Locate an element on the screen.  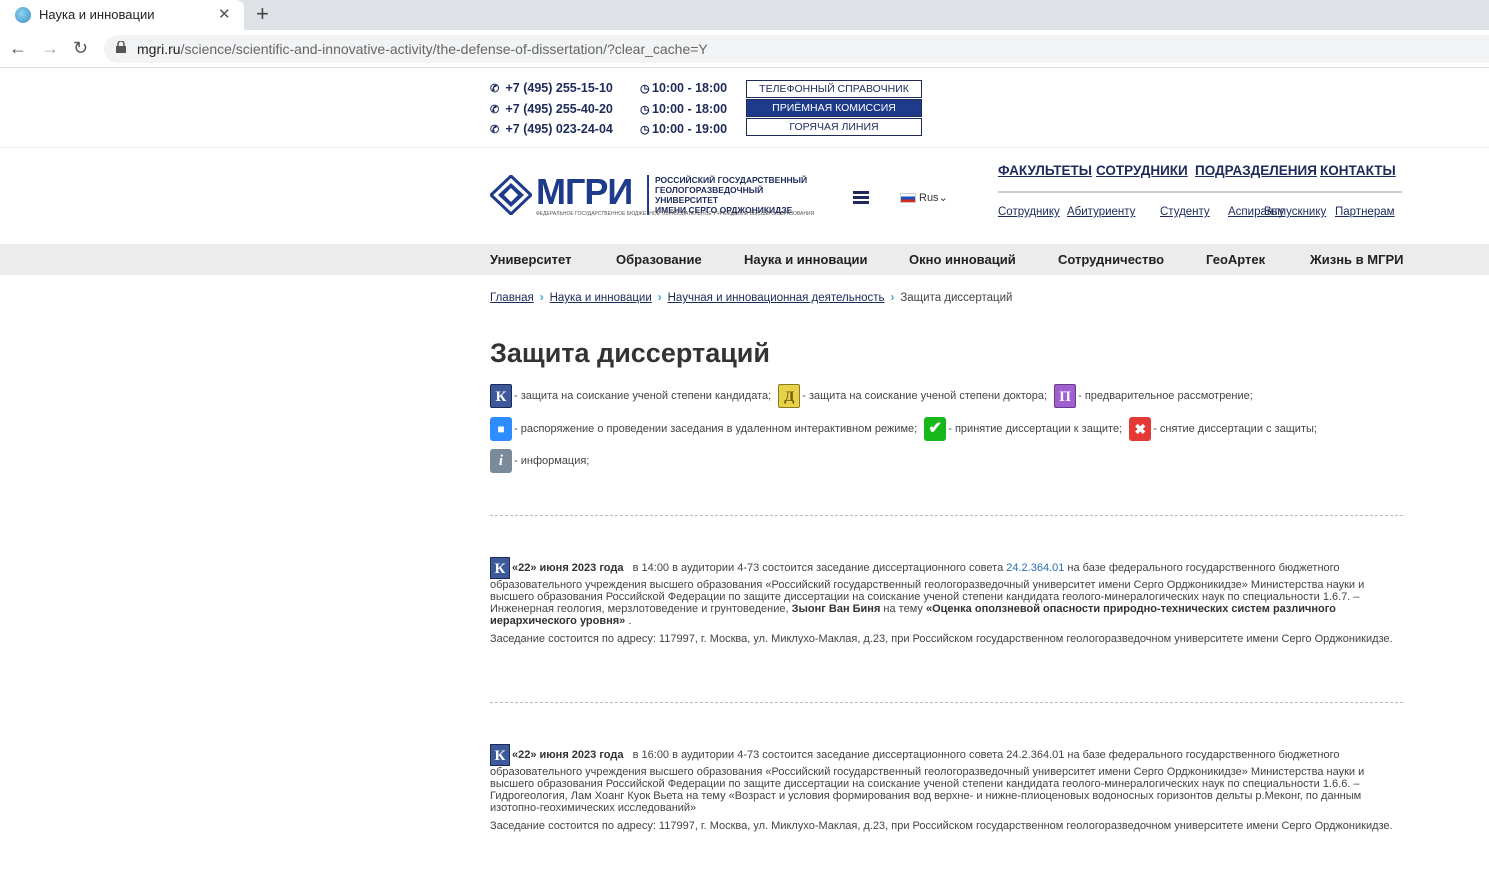
menu-cooperation: Сотрудничество is located at coordinates (1111, 259).